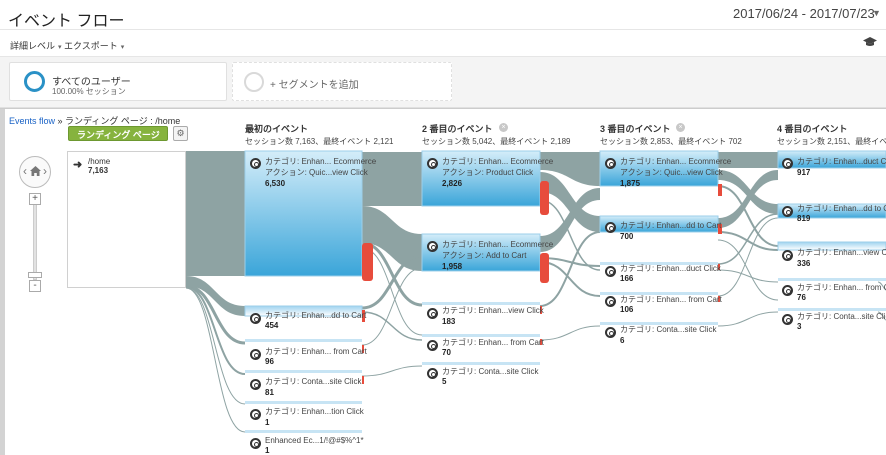 This screenshot has height=455, width=886. Describe the element at coordinates (799, 326) in the screenshot. I see `event-count: 3` at that location.